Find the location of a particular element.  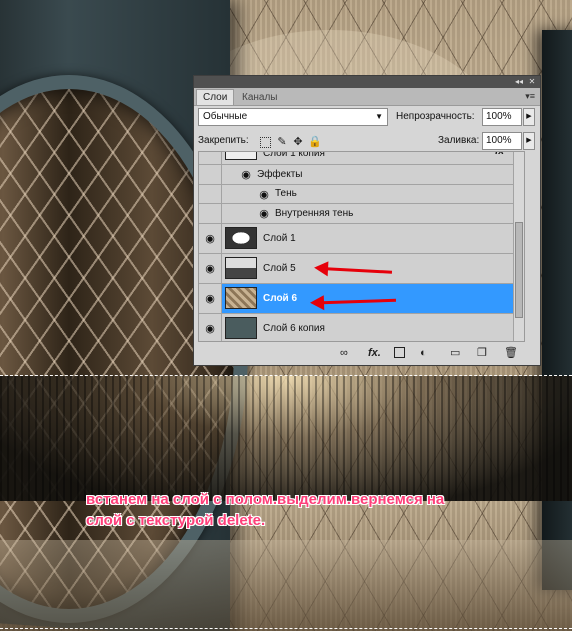

fill-label: Заливка: is located at coordinates (459, 140).